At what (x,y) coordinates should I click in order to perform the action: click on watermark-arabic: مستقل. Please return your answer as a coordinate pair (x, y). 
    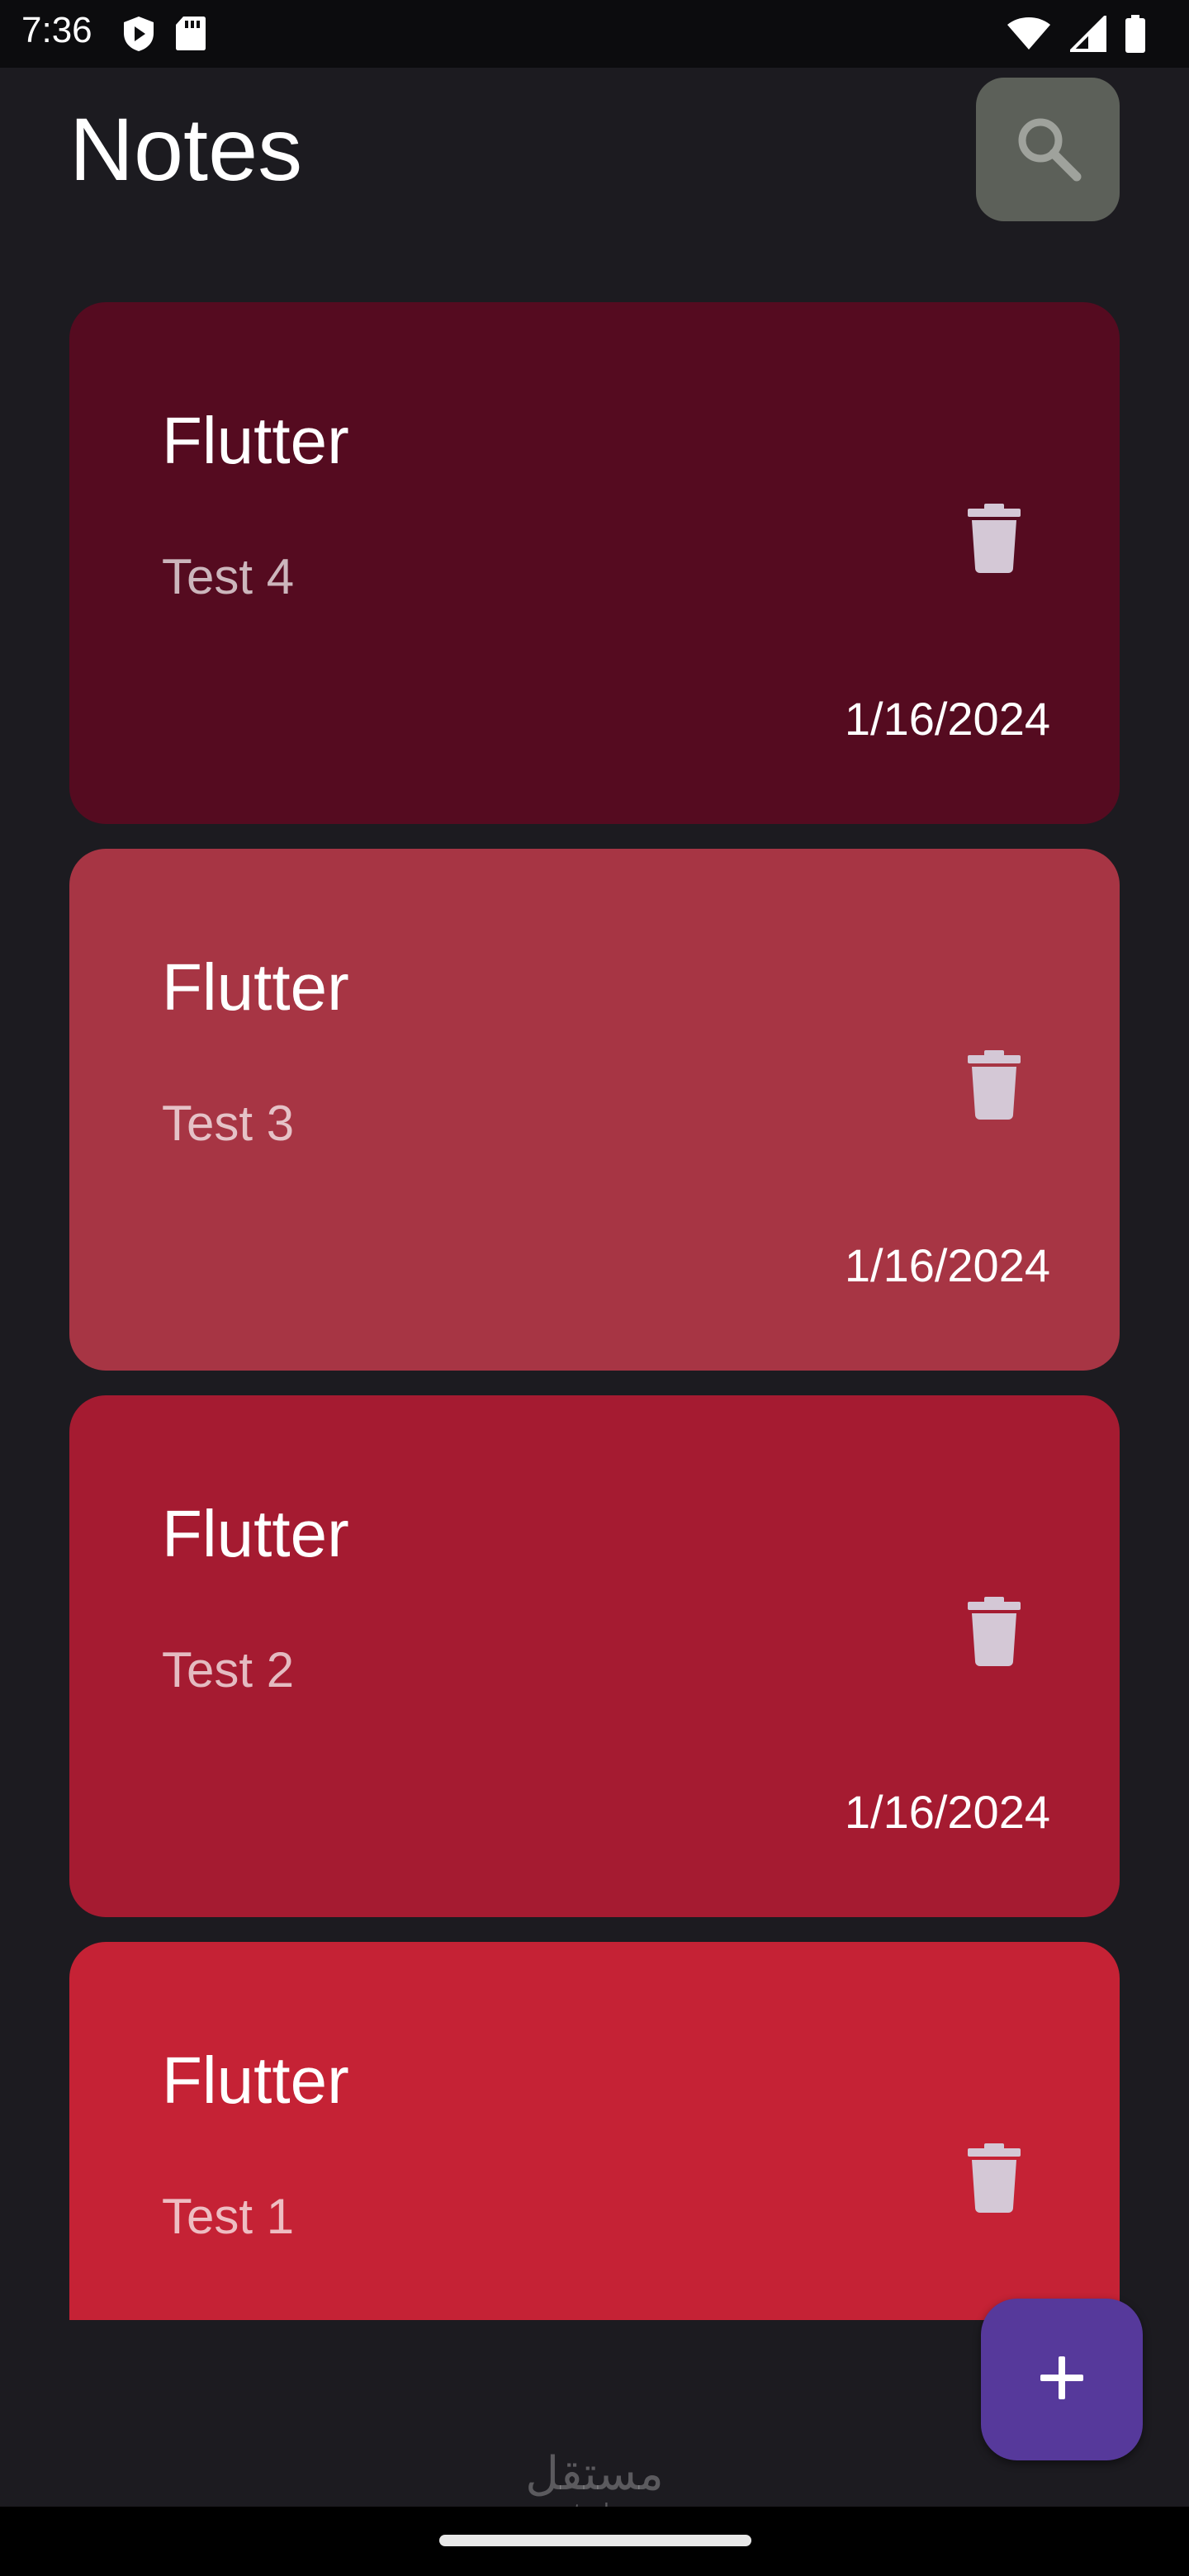
    Looking at the image, I should click on (594, 2473).